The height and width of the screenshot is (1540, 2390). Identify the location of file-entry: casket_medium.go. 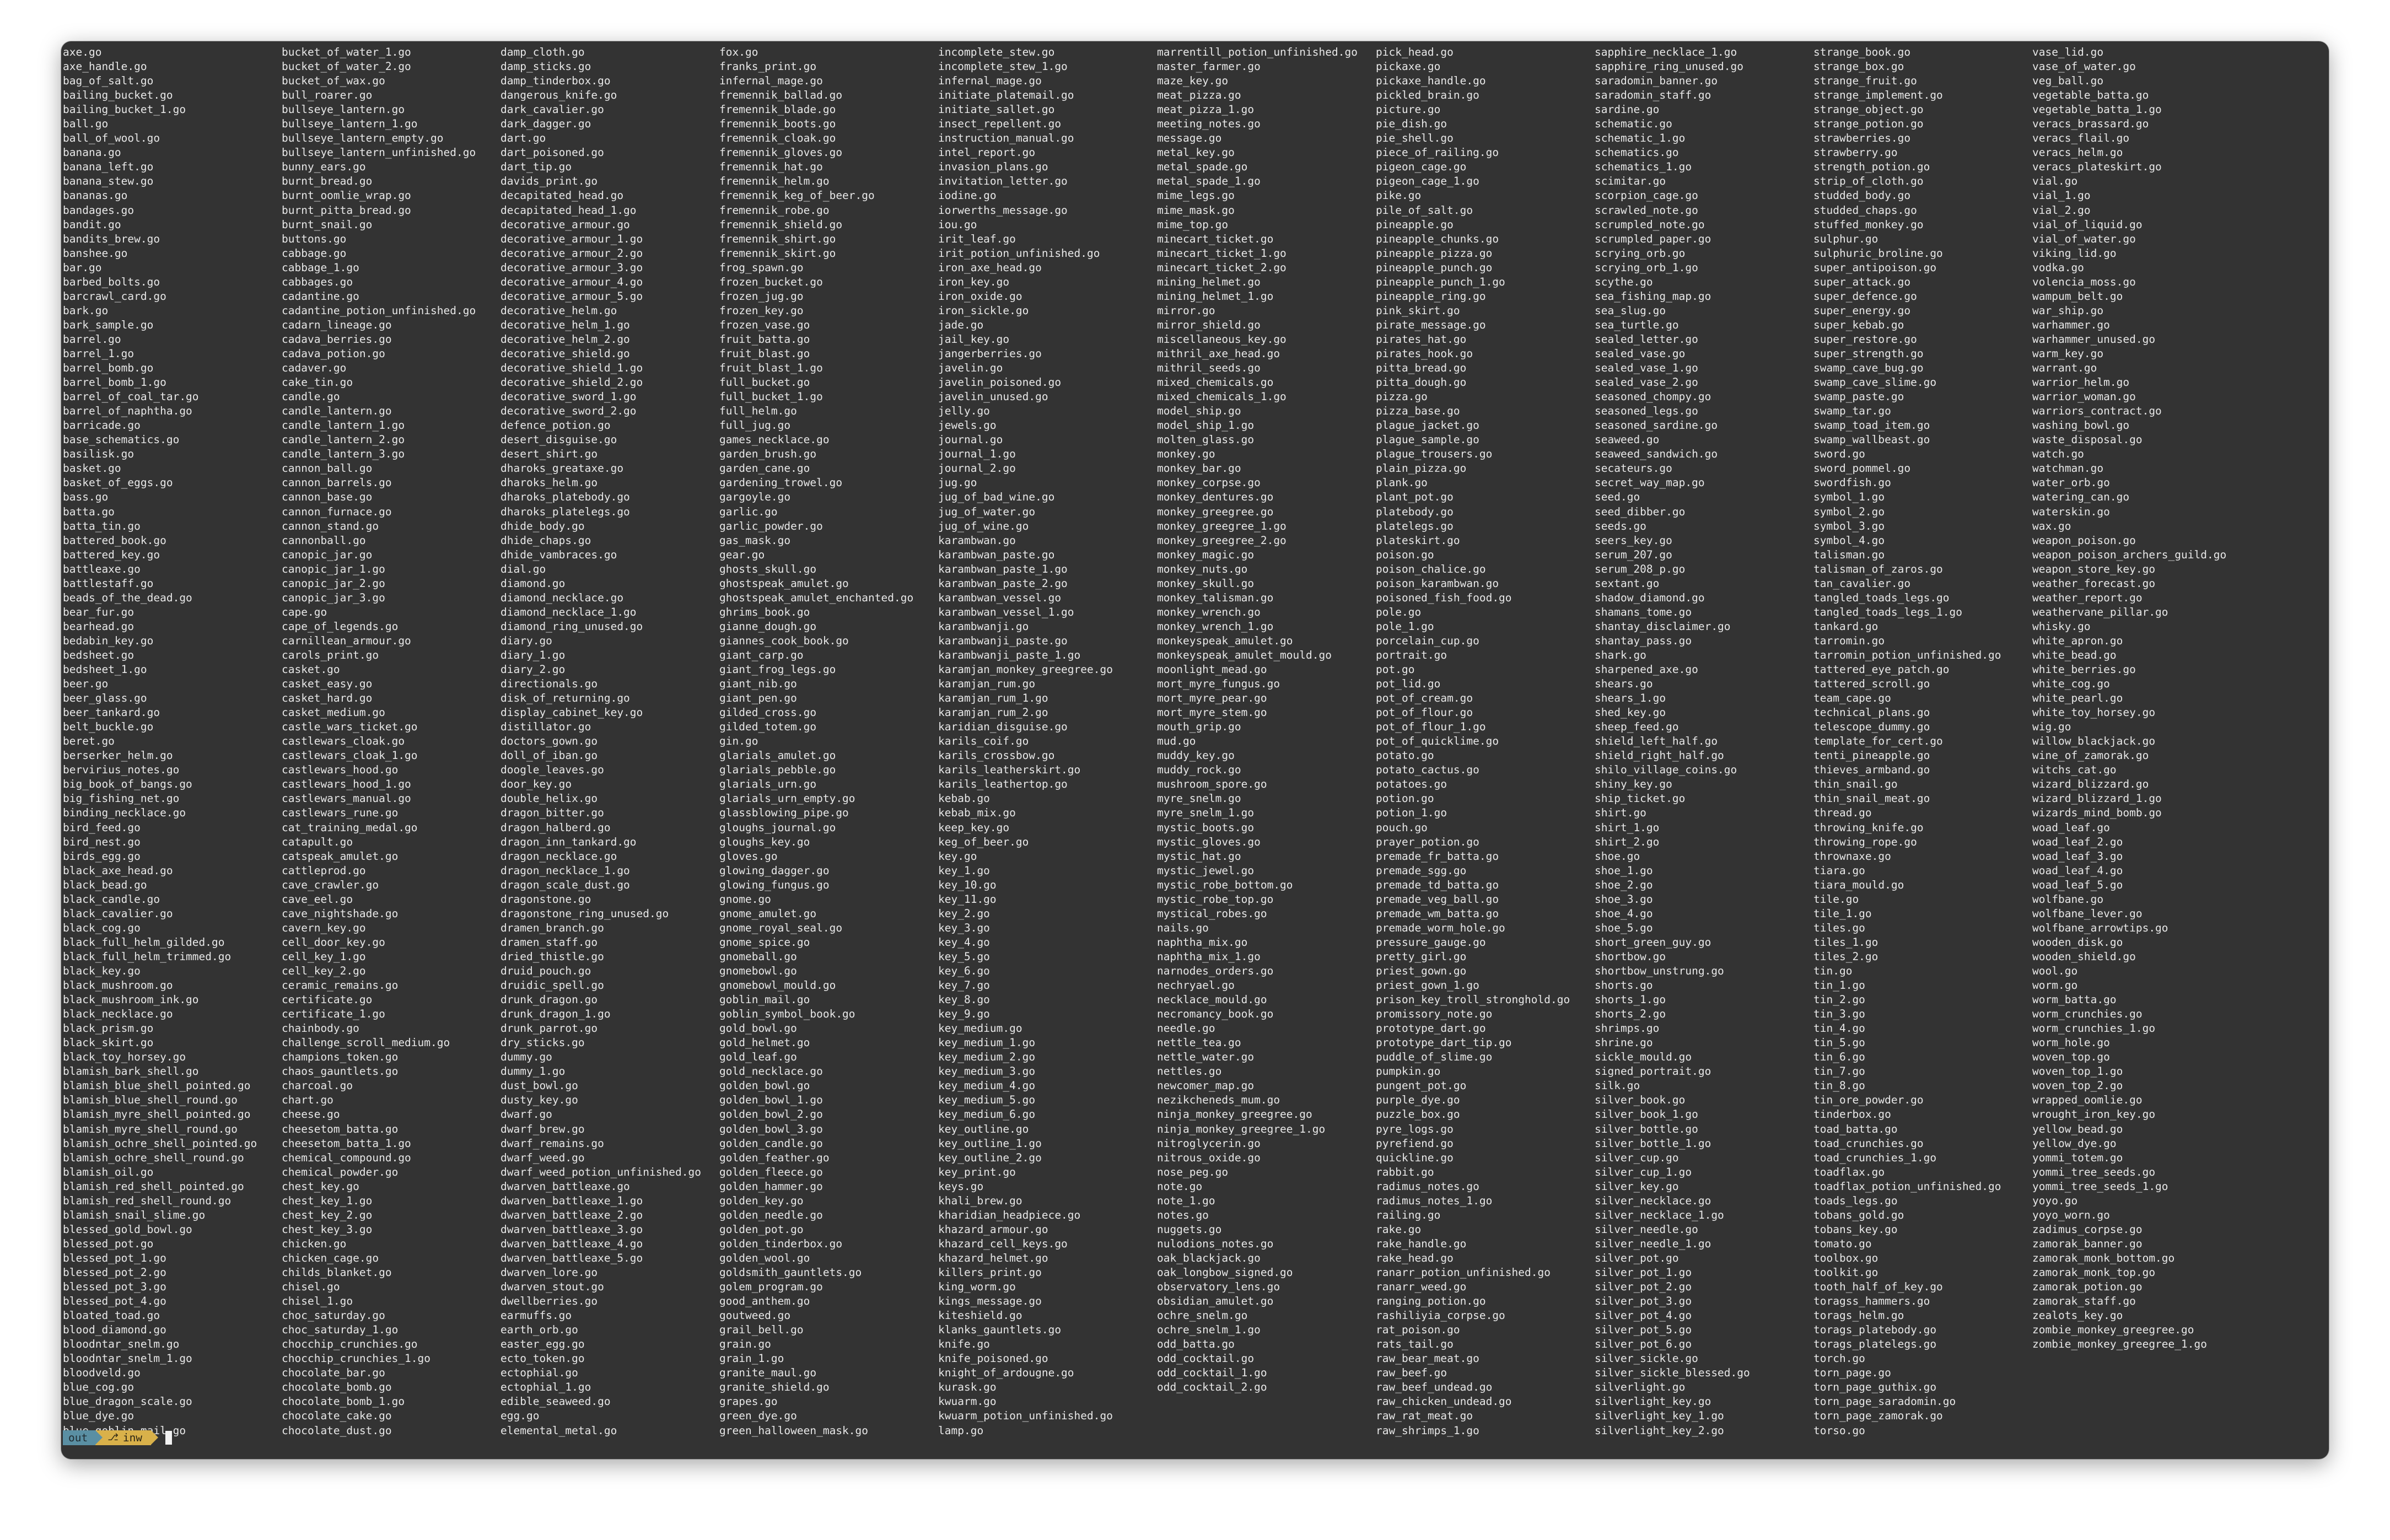
(333, 712).